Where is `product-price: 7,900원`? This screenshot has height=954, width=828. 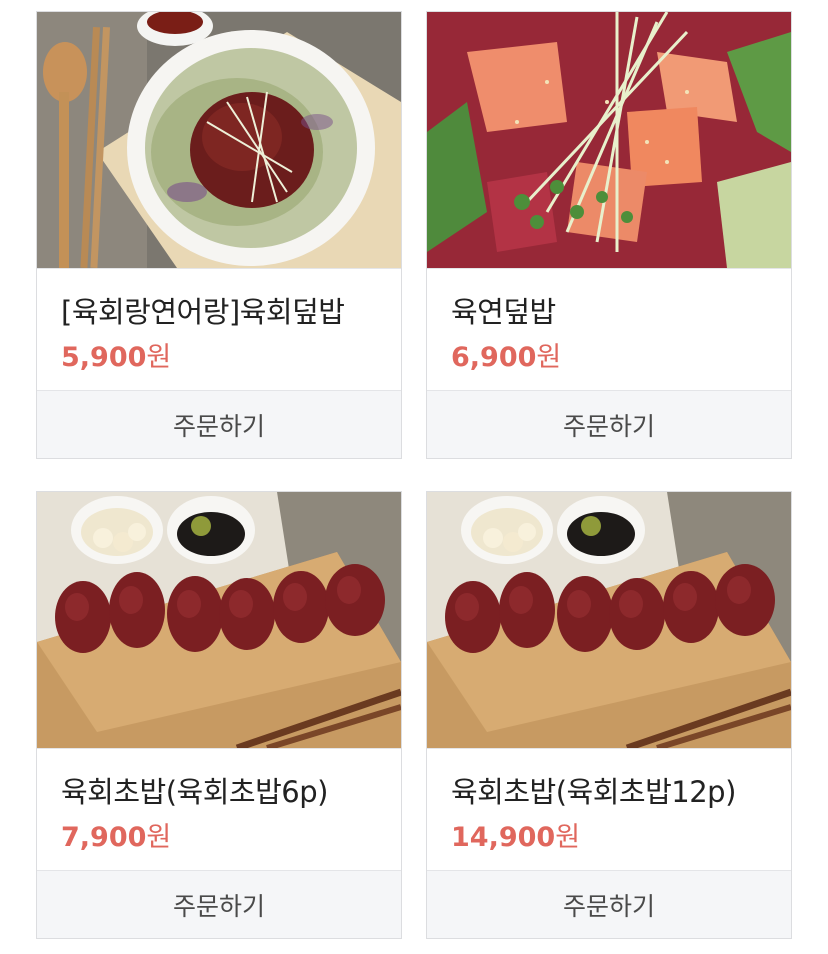
product-price: 7,900원 is located at coordinates (116, 834).